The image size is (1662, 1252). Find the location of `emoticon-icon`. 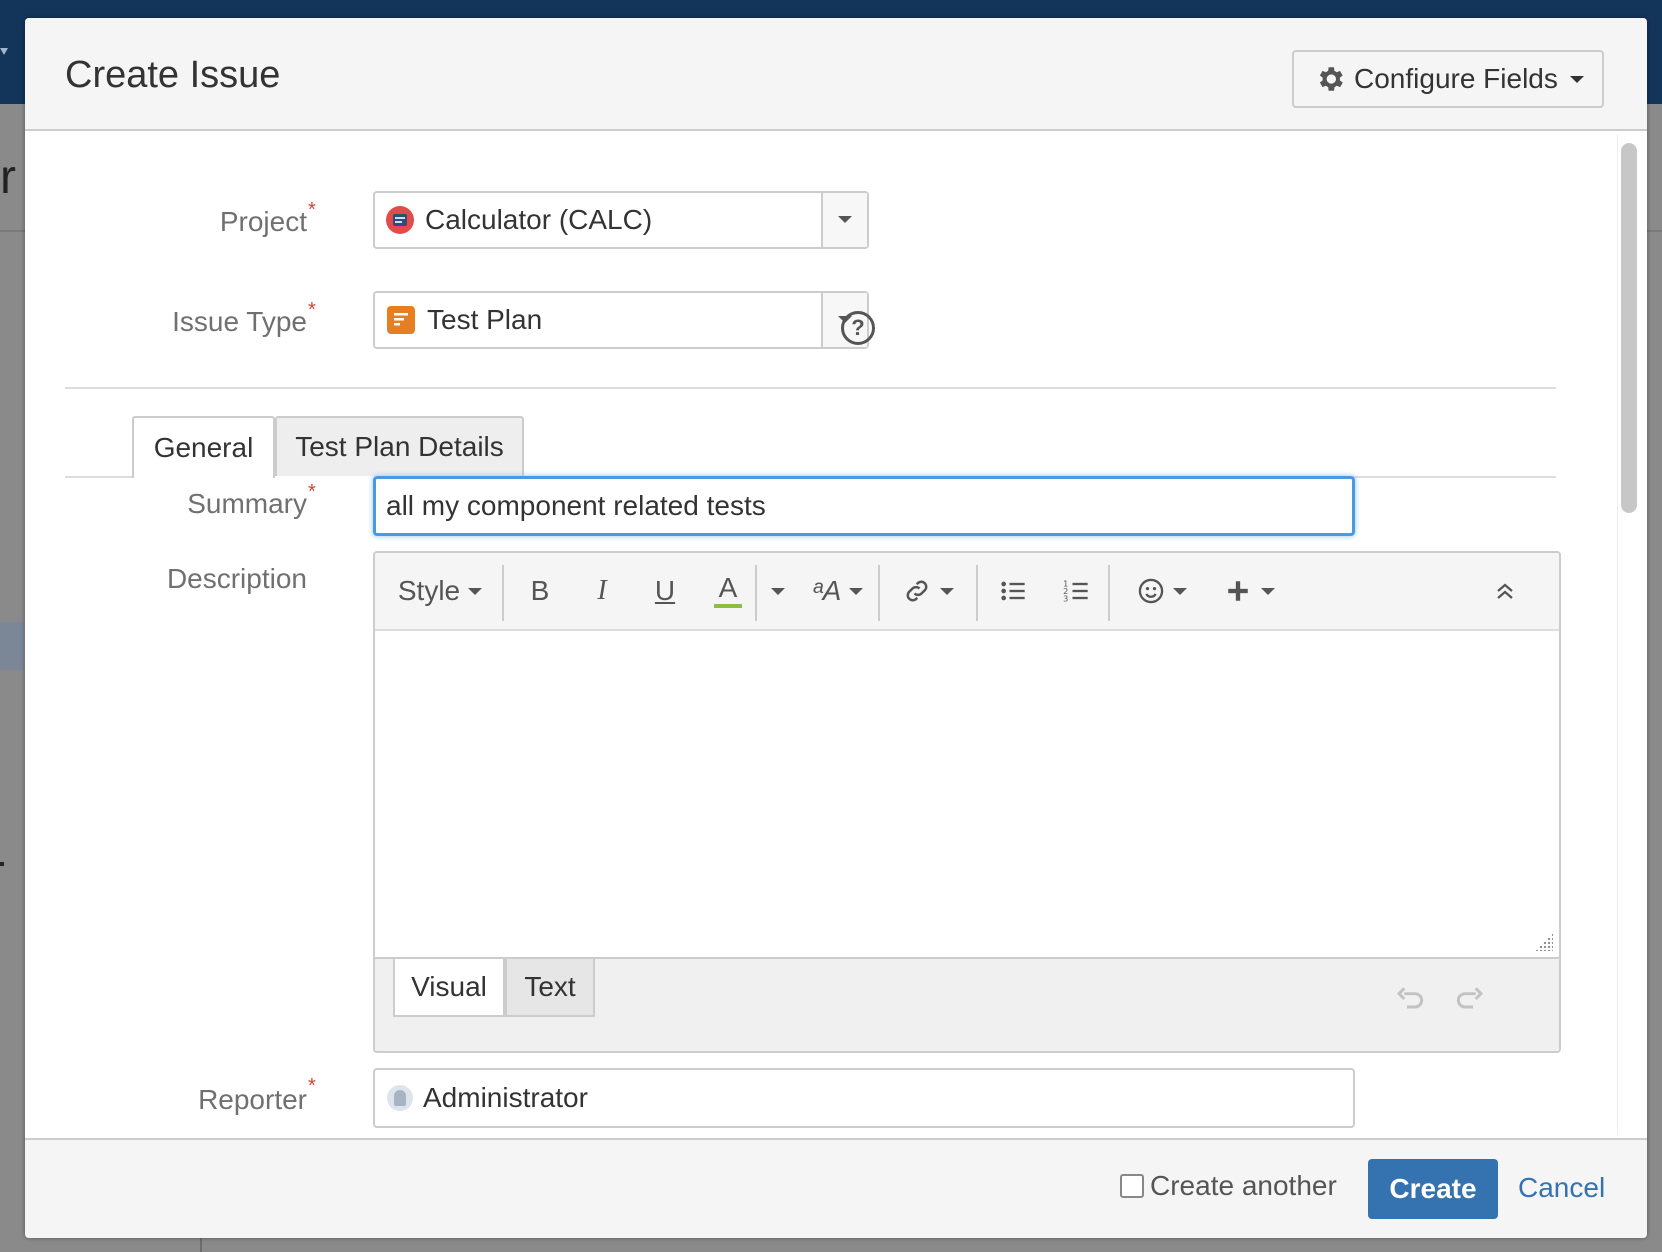

emoticon-icon is located at coordinates (1151, 591).